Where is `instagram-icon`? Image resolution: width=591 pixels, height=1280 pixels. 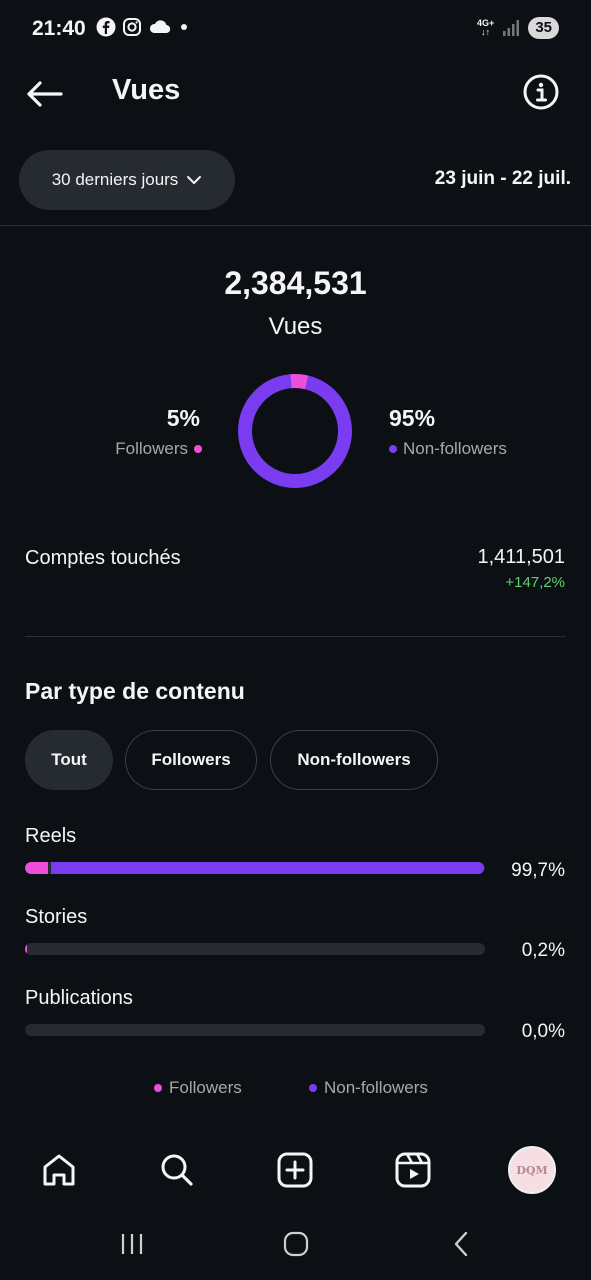
instagram-icon is located at coordinates (132, 27).